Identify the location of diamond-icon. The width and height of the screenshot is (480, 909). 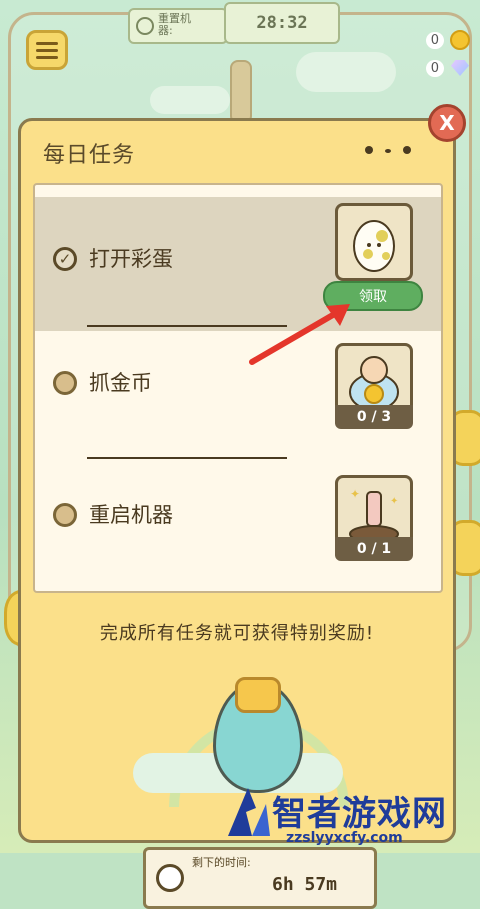
(460, 68).